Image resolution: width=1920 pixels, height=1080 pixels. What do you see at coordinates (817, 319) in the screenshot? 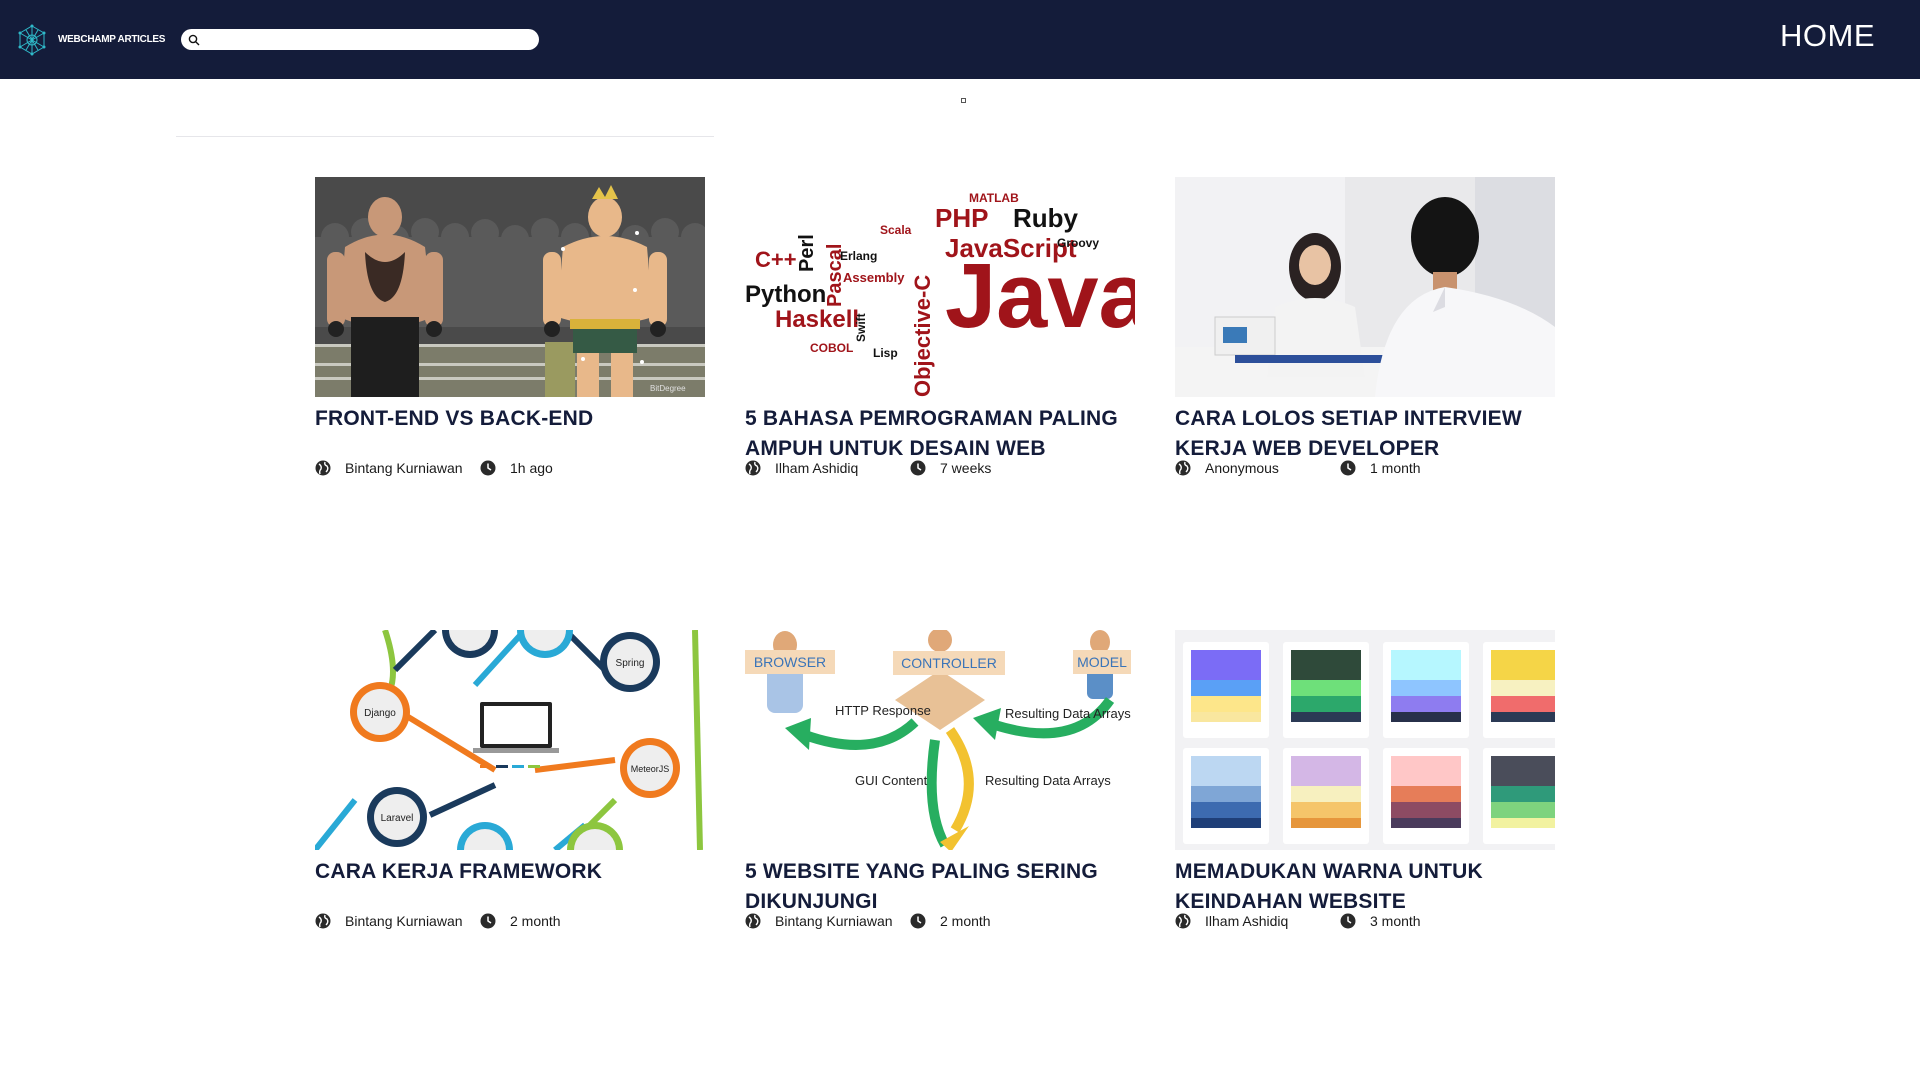
I see `word-haskell: Haskell` at bounding box center [817, 319].